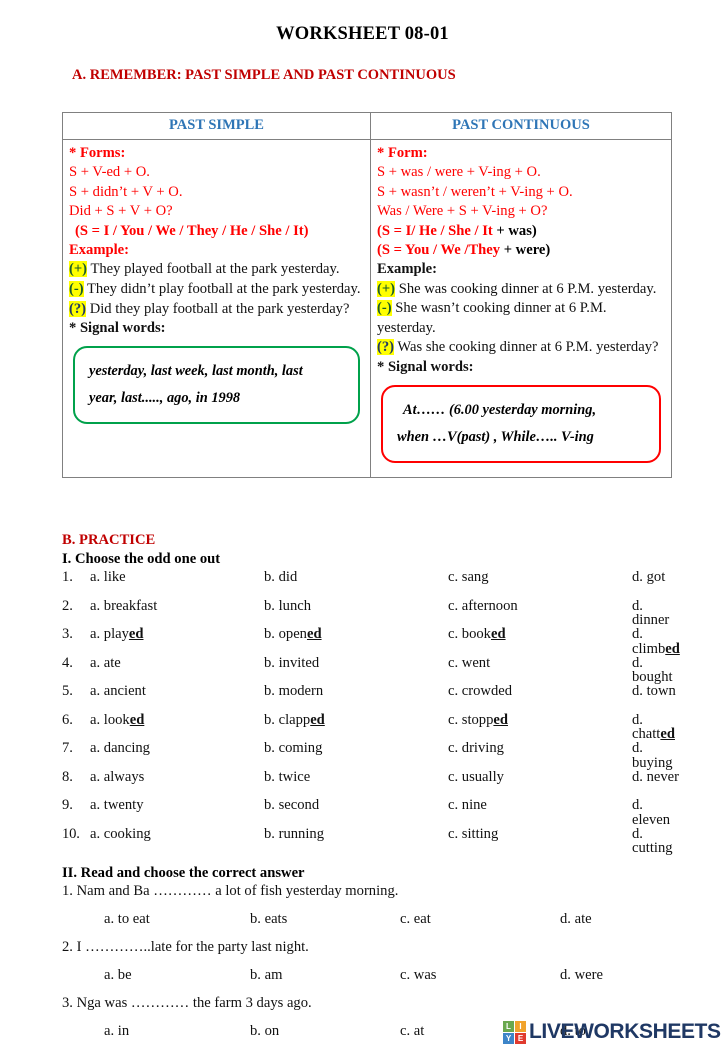 Image resolution: width=725 pixels, height=1052 pixels. What do you see at coordinates (121, 211) in the screenshot?
I see `past-simple-form-3: Did + S + V + O?` at bounding box center [121, 211].